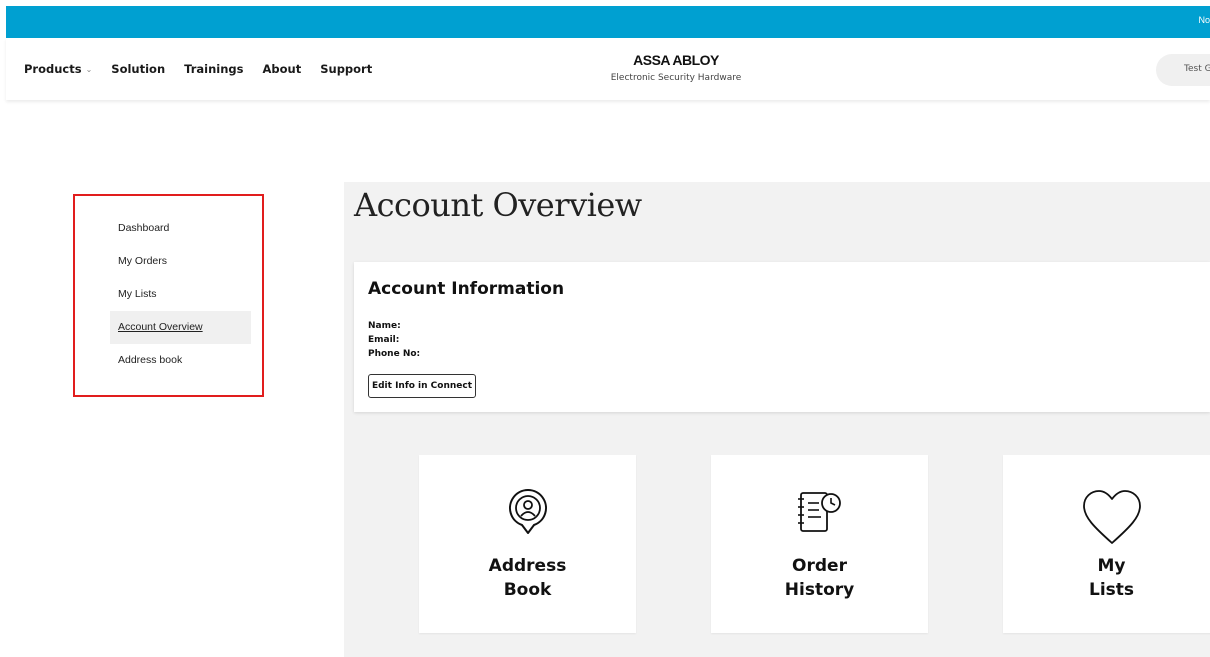 The width and height of the screenshot is (1210, 657). Describe the element at coordinates (819, 544) in the screenshot. I see `tile-order-history: Order History` at that location.